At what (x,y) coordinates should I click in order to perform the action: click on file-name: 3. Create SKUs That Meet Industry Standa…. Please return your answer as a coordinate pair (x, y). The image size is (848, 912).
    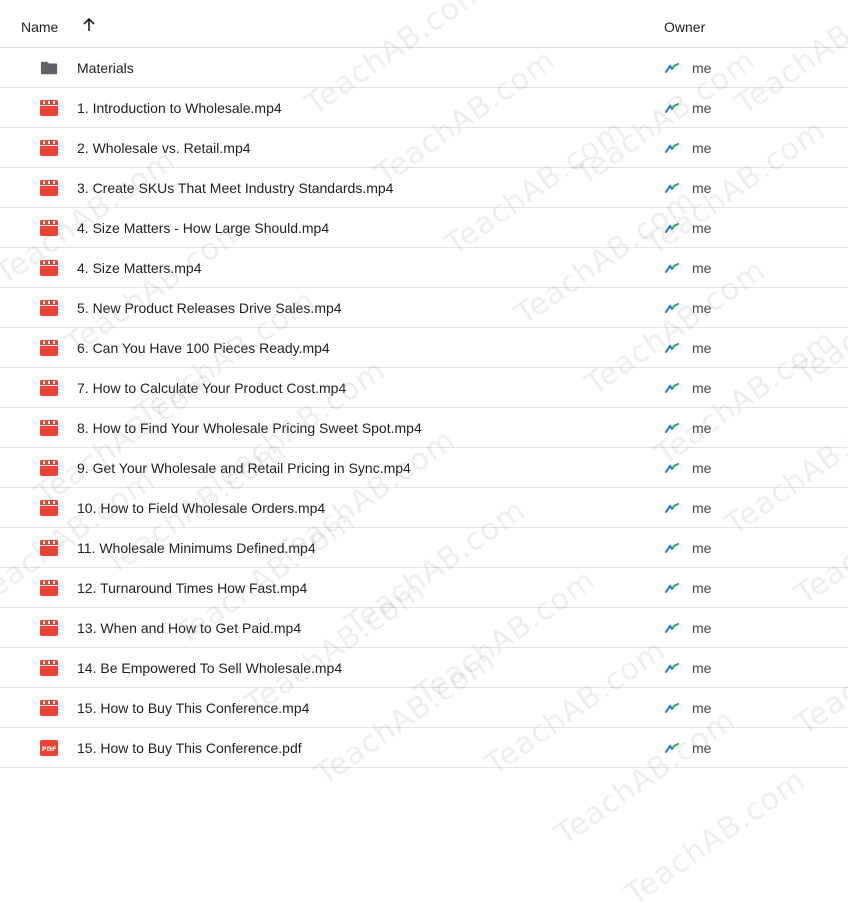
    Looking at the image, I should click on (235, 188).